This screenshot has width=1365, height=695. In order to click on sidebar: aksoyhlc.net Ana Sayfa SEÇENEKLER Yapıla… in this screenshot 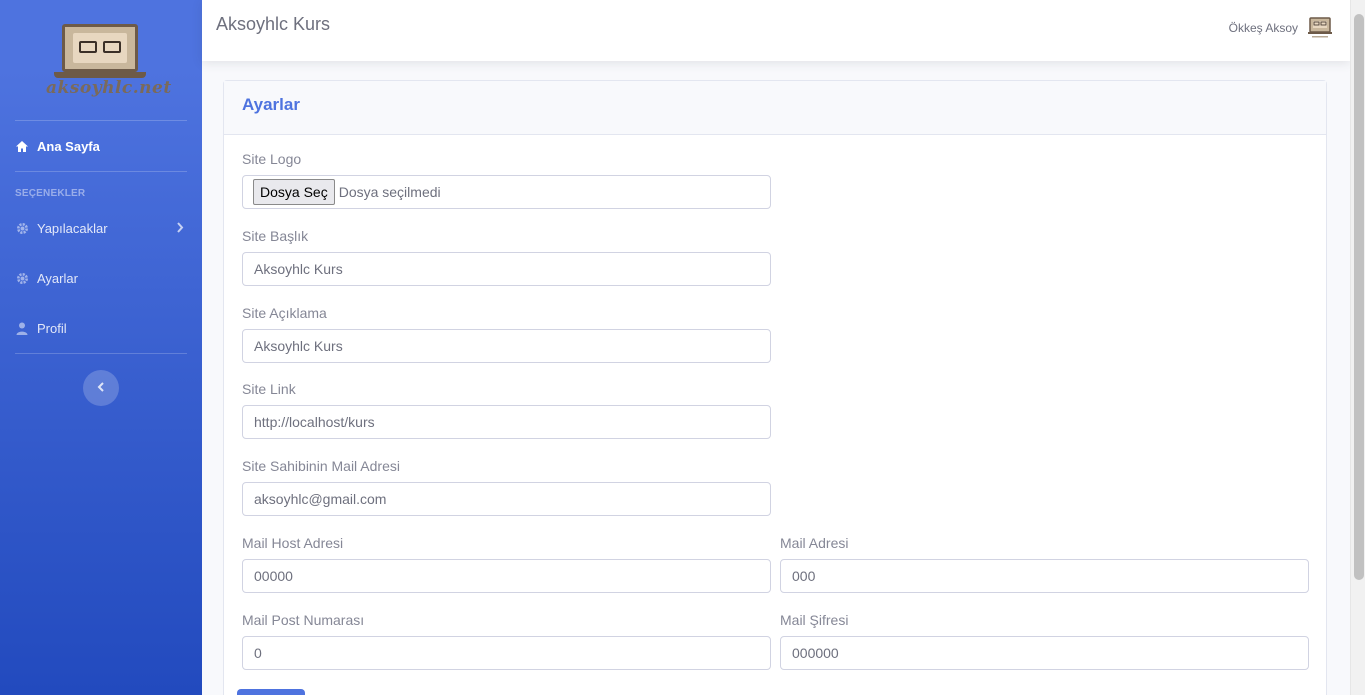, I will do `click(101, 347)`.